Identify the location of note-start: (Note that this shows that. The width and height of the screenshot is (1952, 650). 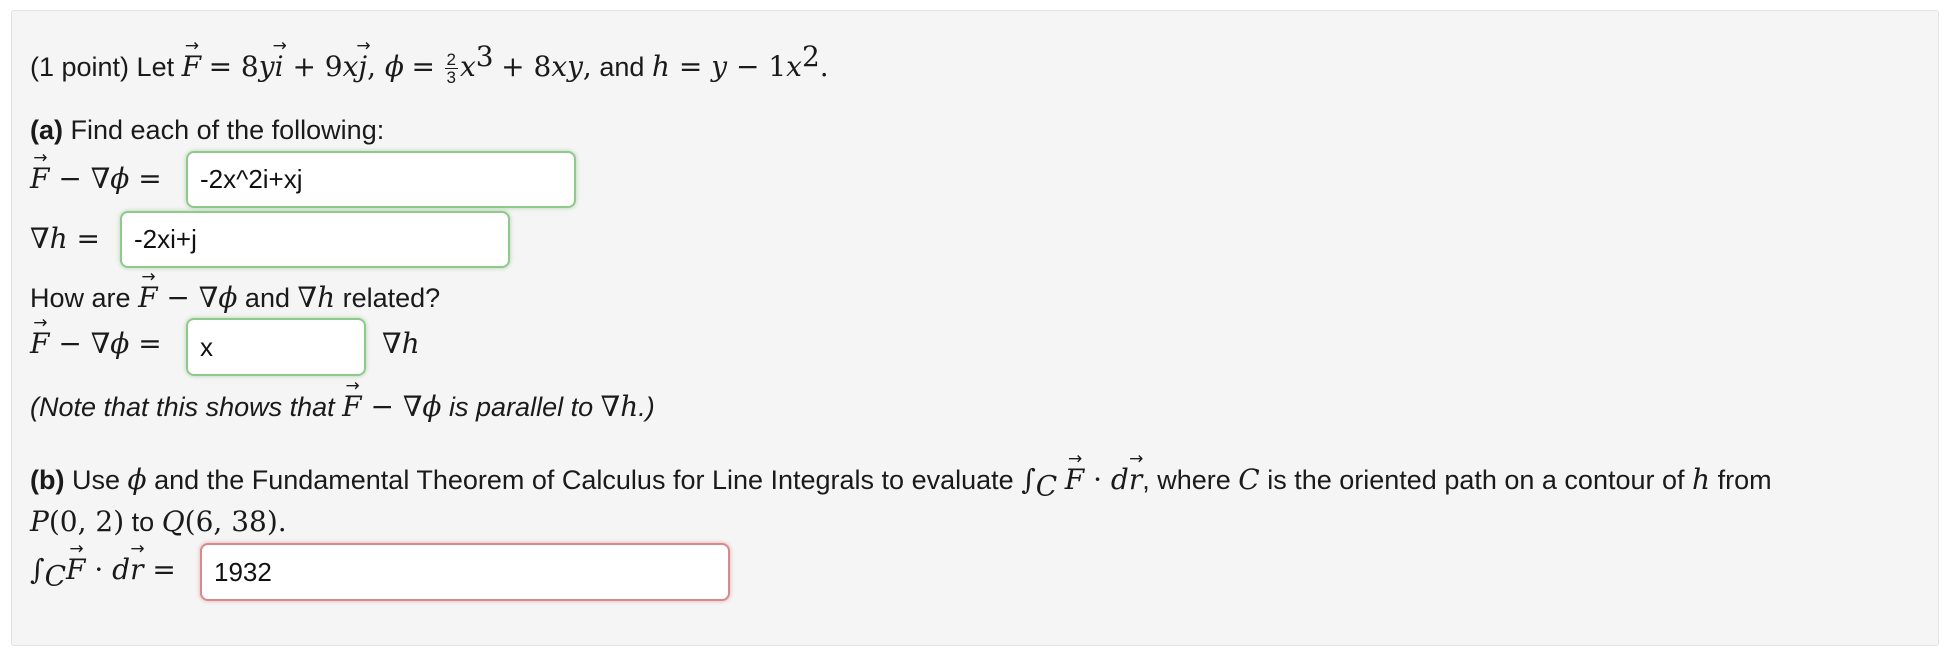
(182, 407).